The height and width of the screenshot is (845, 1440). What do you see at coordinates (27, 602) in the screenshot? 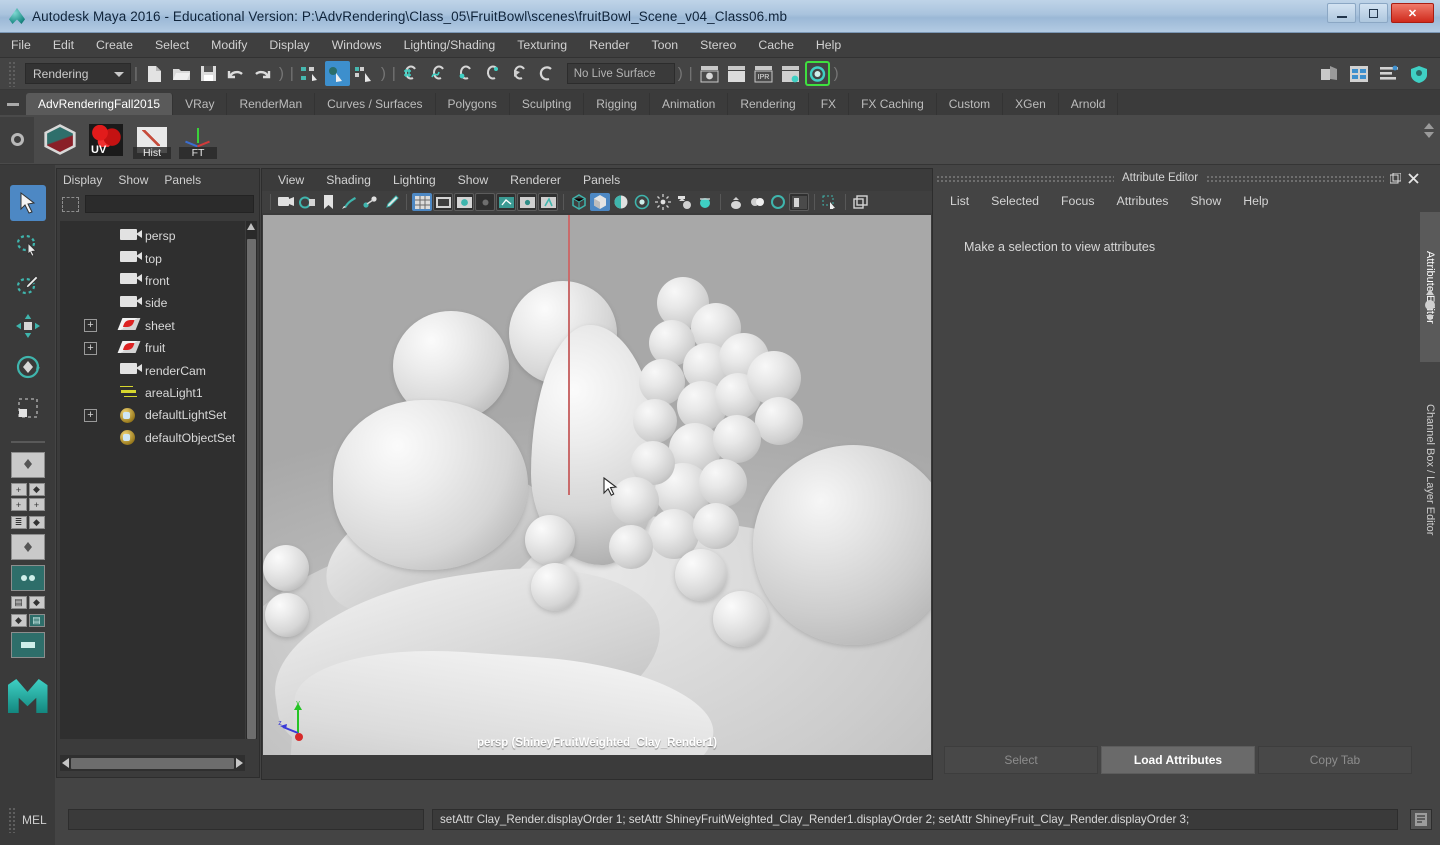
I see `quick-layout-outliner-persp-graph: ▤ ◆` at bounding box center [27, 602].